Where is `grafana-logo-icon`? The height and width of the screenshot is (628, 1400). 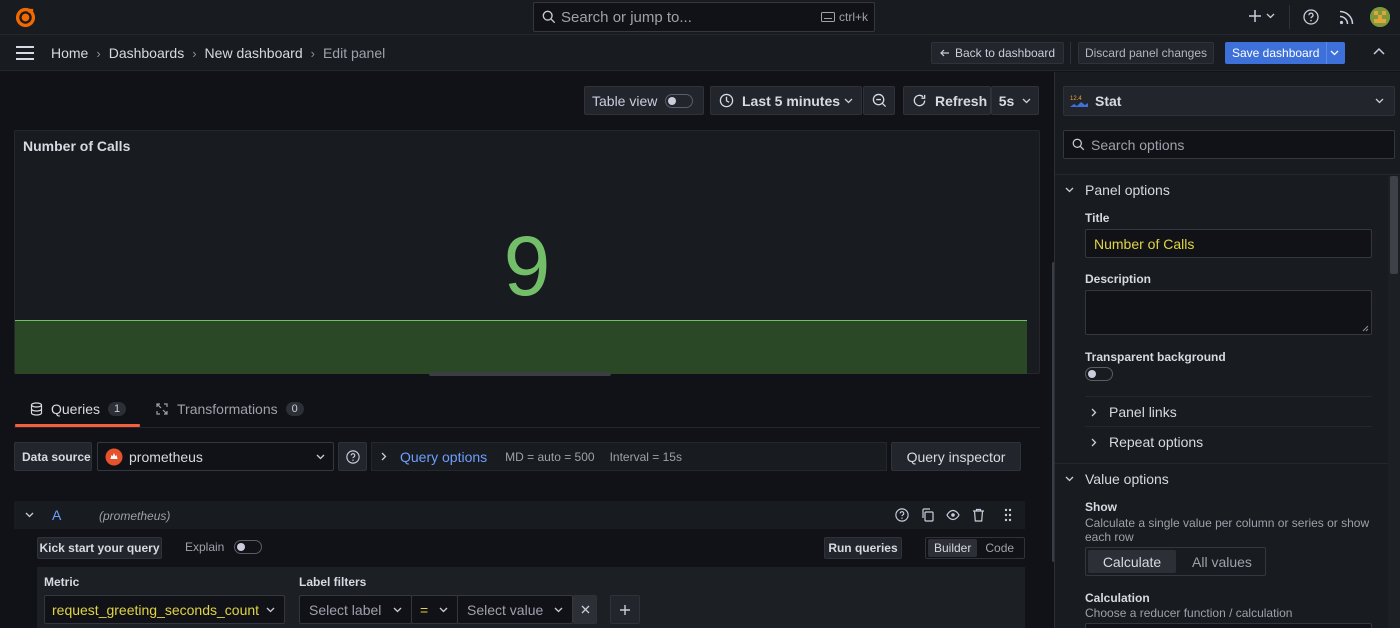 grafana-logo-icon is located at coordinates (25, 17).